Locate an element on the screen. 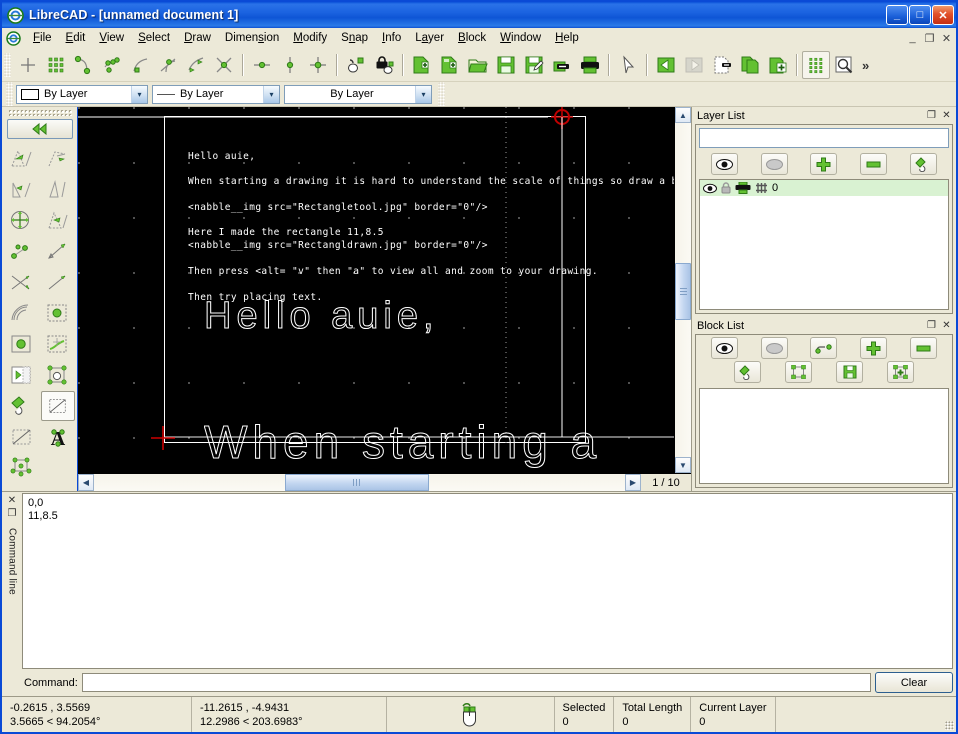  restrict-vertical-icon is located at coordinates (290, 65).